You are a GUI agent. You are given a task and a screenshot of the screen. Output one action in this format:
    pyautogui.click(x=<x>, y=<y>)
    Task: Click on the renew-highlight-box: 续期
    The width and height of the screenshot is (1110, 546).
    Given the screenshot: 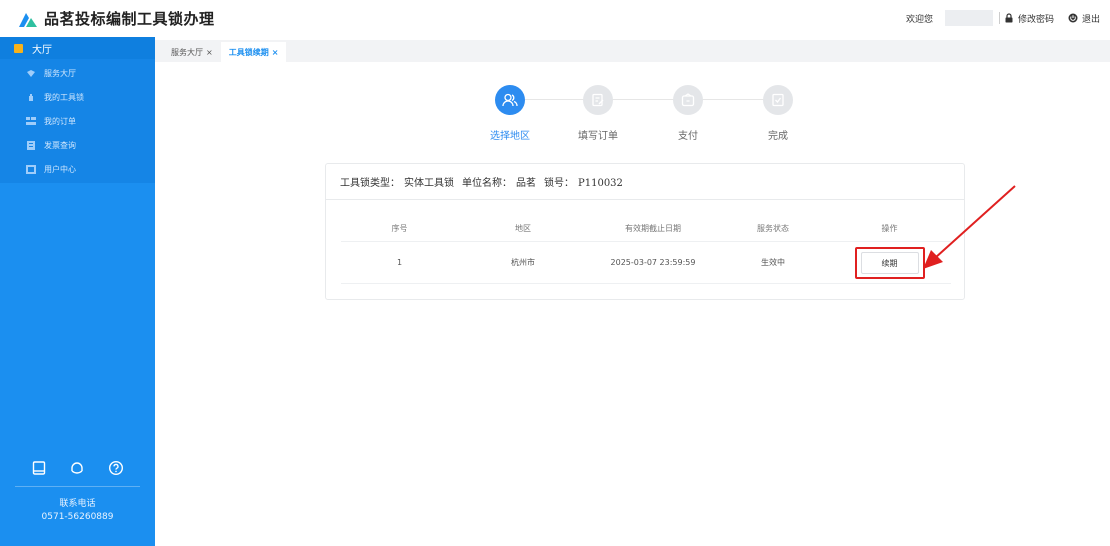 What is the action you would take?
    pyautogui.click(x=889, y=262)
    